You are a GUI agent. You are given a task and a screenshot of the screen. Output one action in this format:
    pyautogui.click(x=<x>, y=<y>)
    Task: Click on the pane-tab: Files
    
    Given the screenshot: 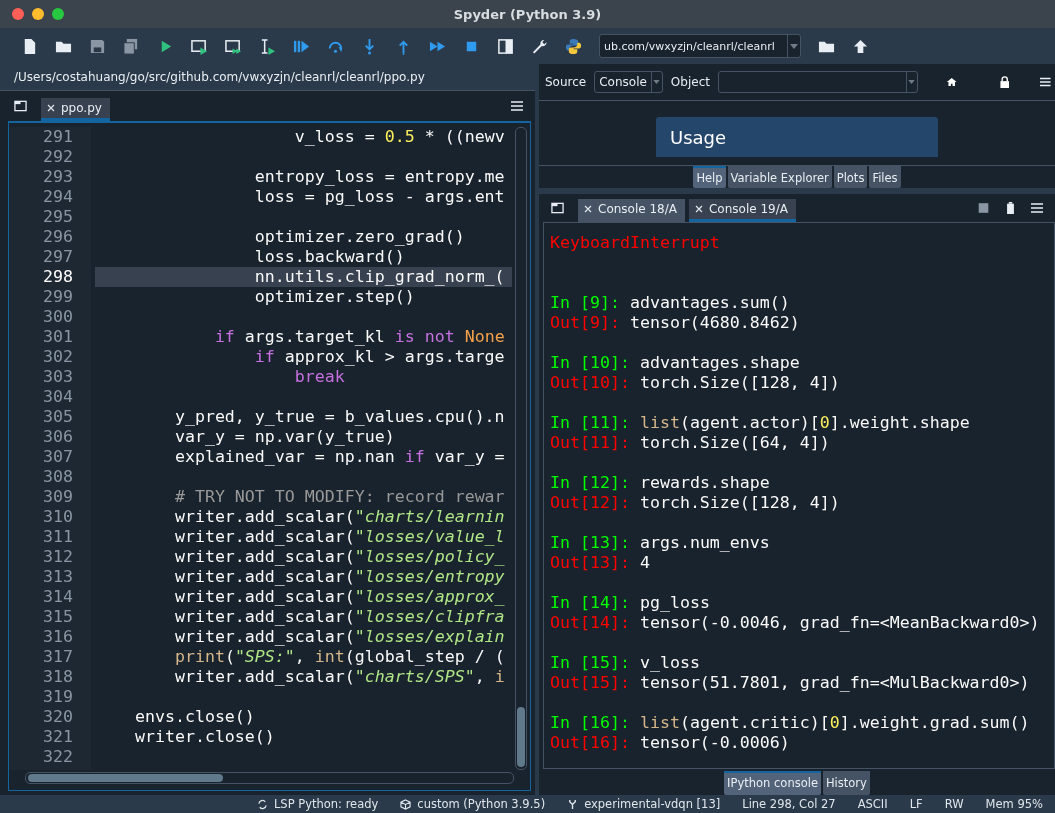 What is the action you would take?
    pyautogui.click(x=885, y=177)
    